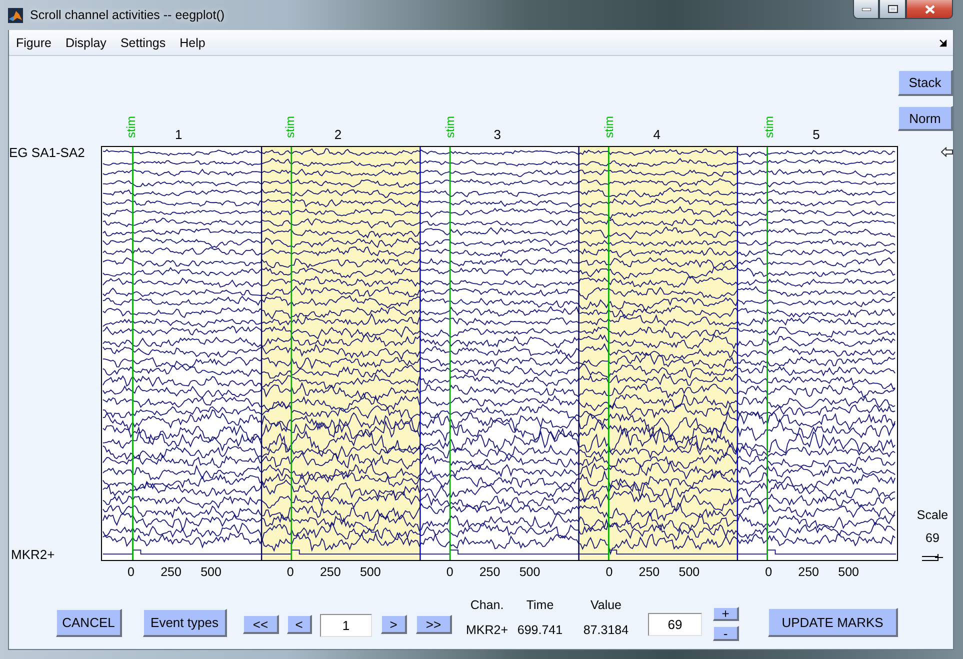 The image size is (963, 659). What do you see at coordinates (498, 135) in the screenshot?
I see `epoch-number: 3` at bounding box center [498, 135].